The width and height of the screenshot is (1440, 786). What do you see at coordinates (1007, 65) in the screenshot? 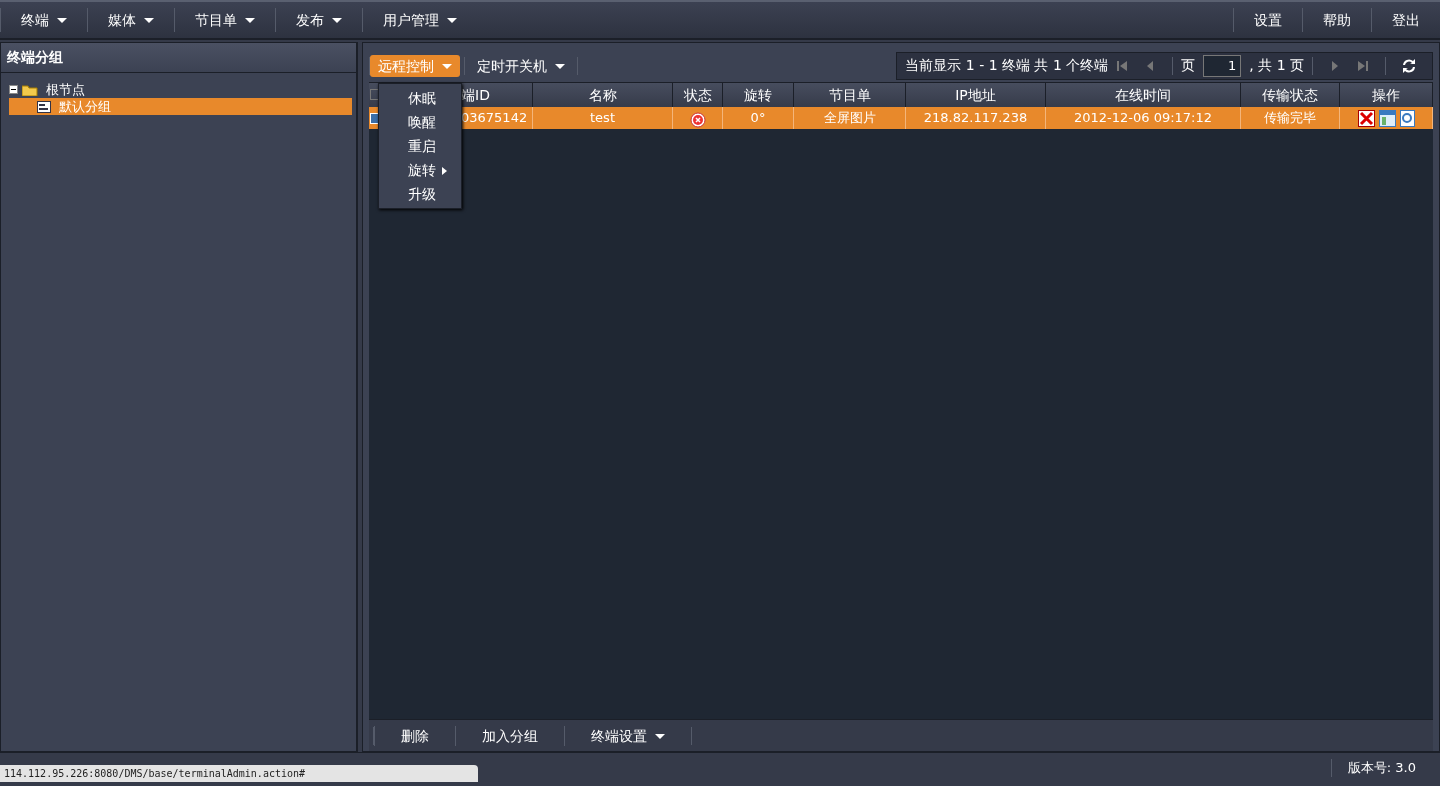
I see `paging-info: 当前显示 1 - 1 终端 共 1 个终端` at bounding box center [1007, 65].